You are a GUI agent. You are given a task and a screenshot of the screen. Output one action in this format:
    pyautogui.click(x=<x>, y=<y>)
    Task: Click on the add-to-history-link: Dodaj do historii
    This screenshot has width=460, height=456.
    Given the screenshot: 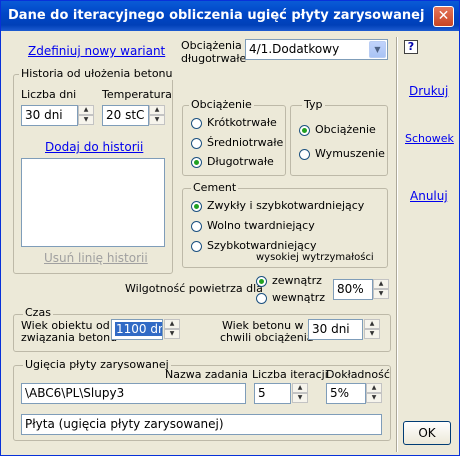 What is the action you would take?
    pyautogui.click(x=94, y=147)
    